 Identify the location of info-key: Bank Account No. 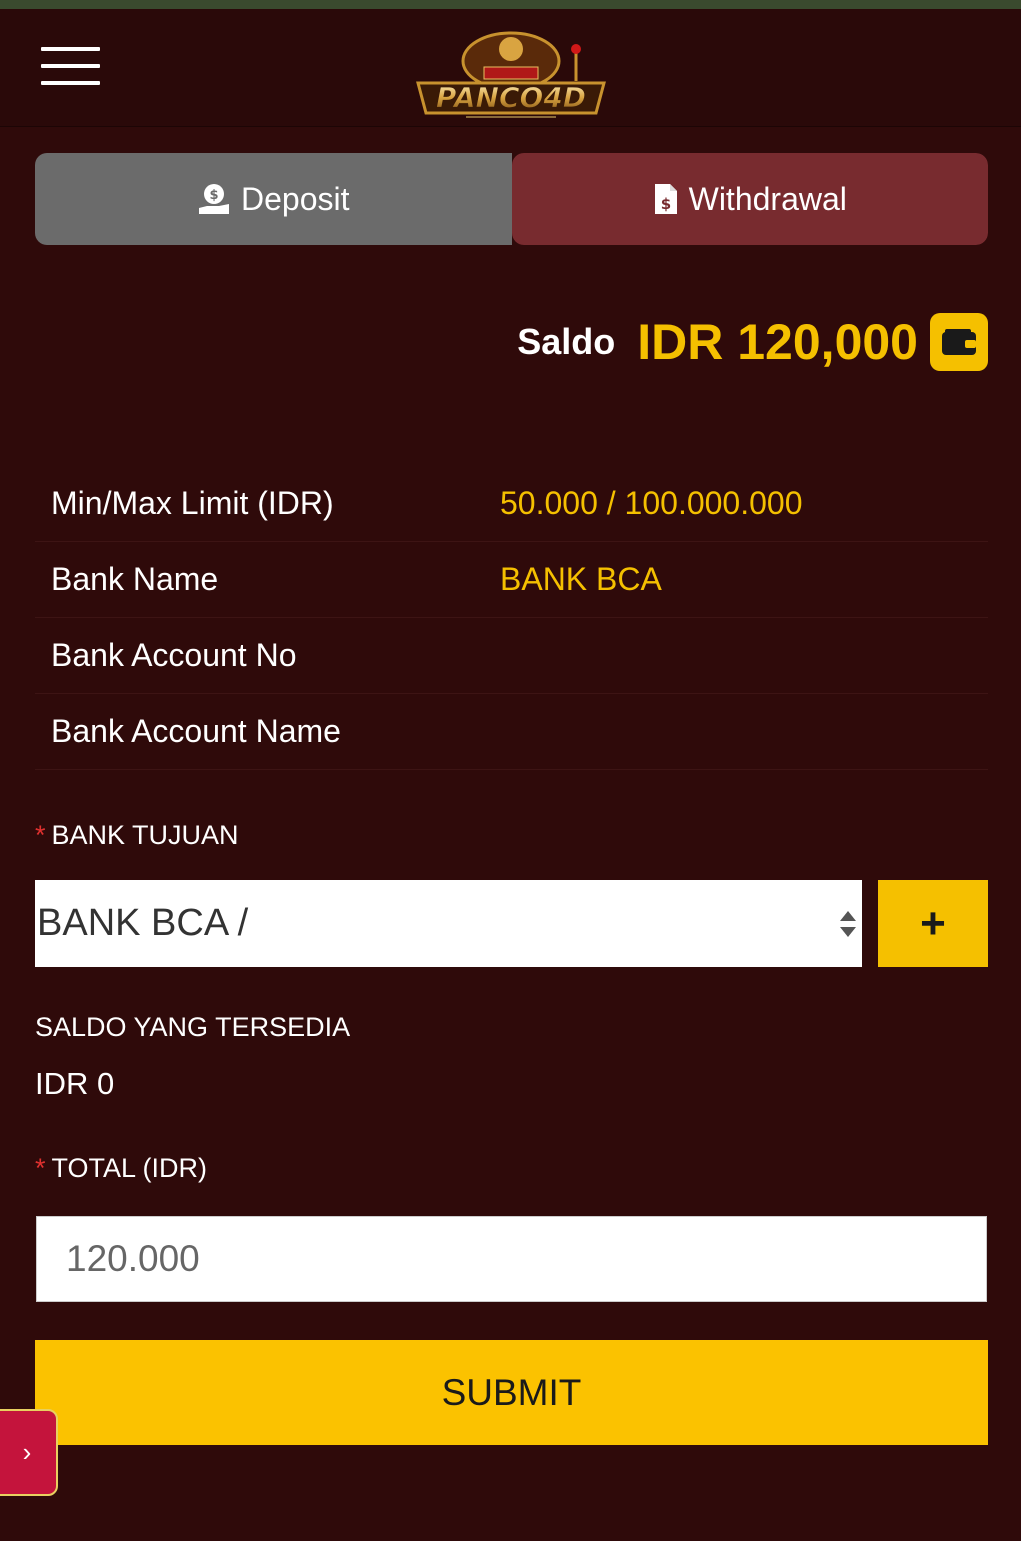
(174, 655).